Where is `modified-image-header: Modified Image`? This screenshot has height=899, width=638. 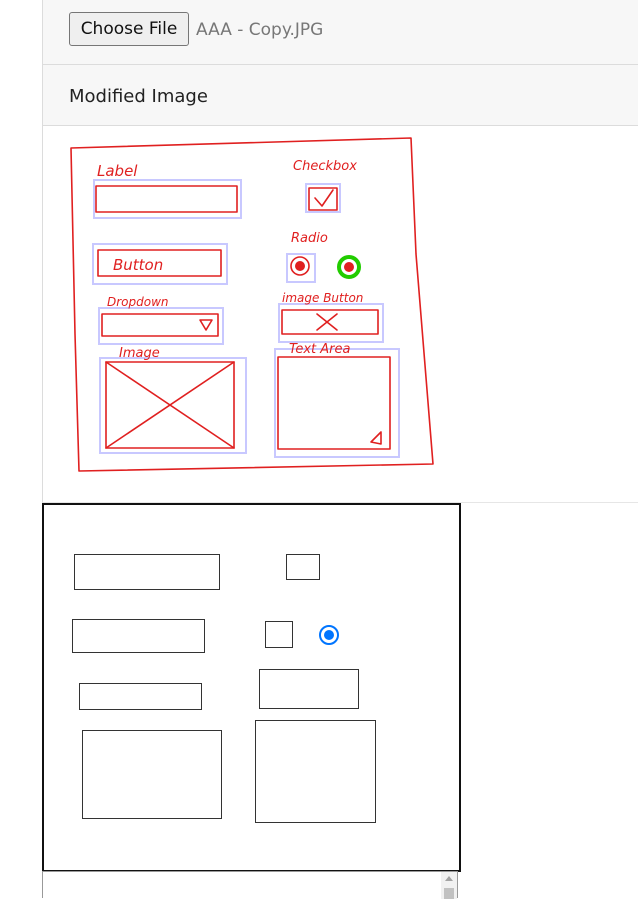
modified-image-header: Modified Image is located at coordinates (340, 95).